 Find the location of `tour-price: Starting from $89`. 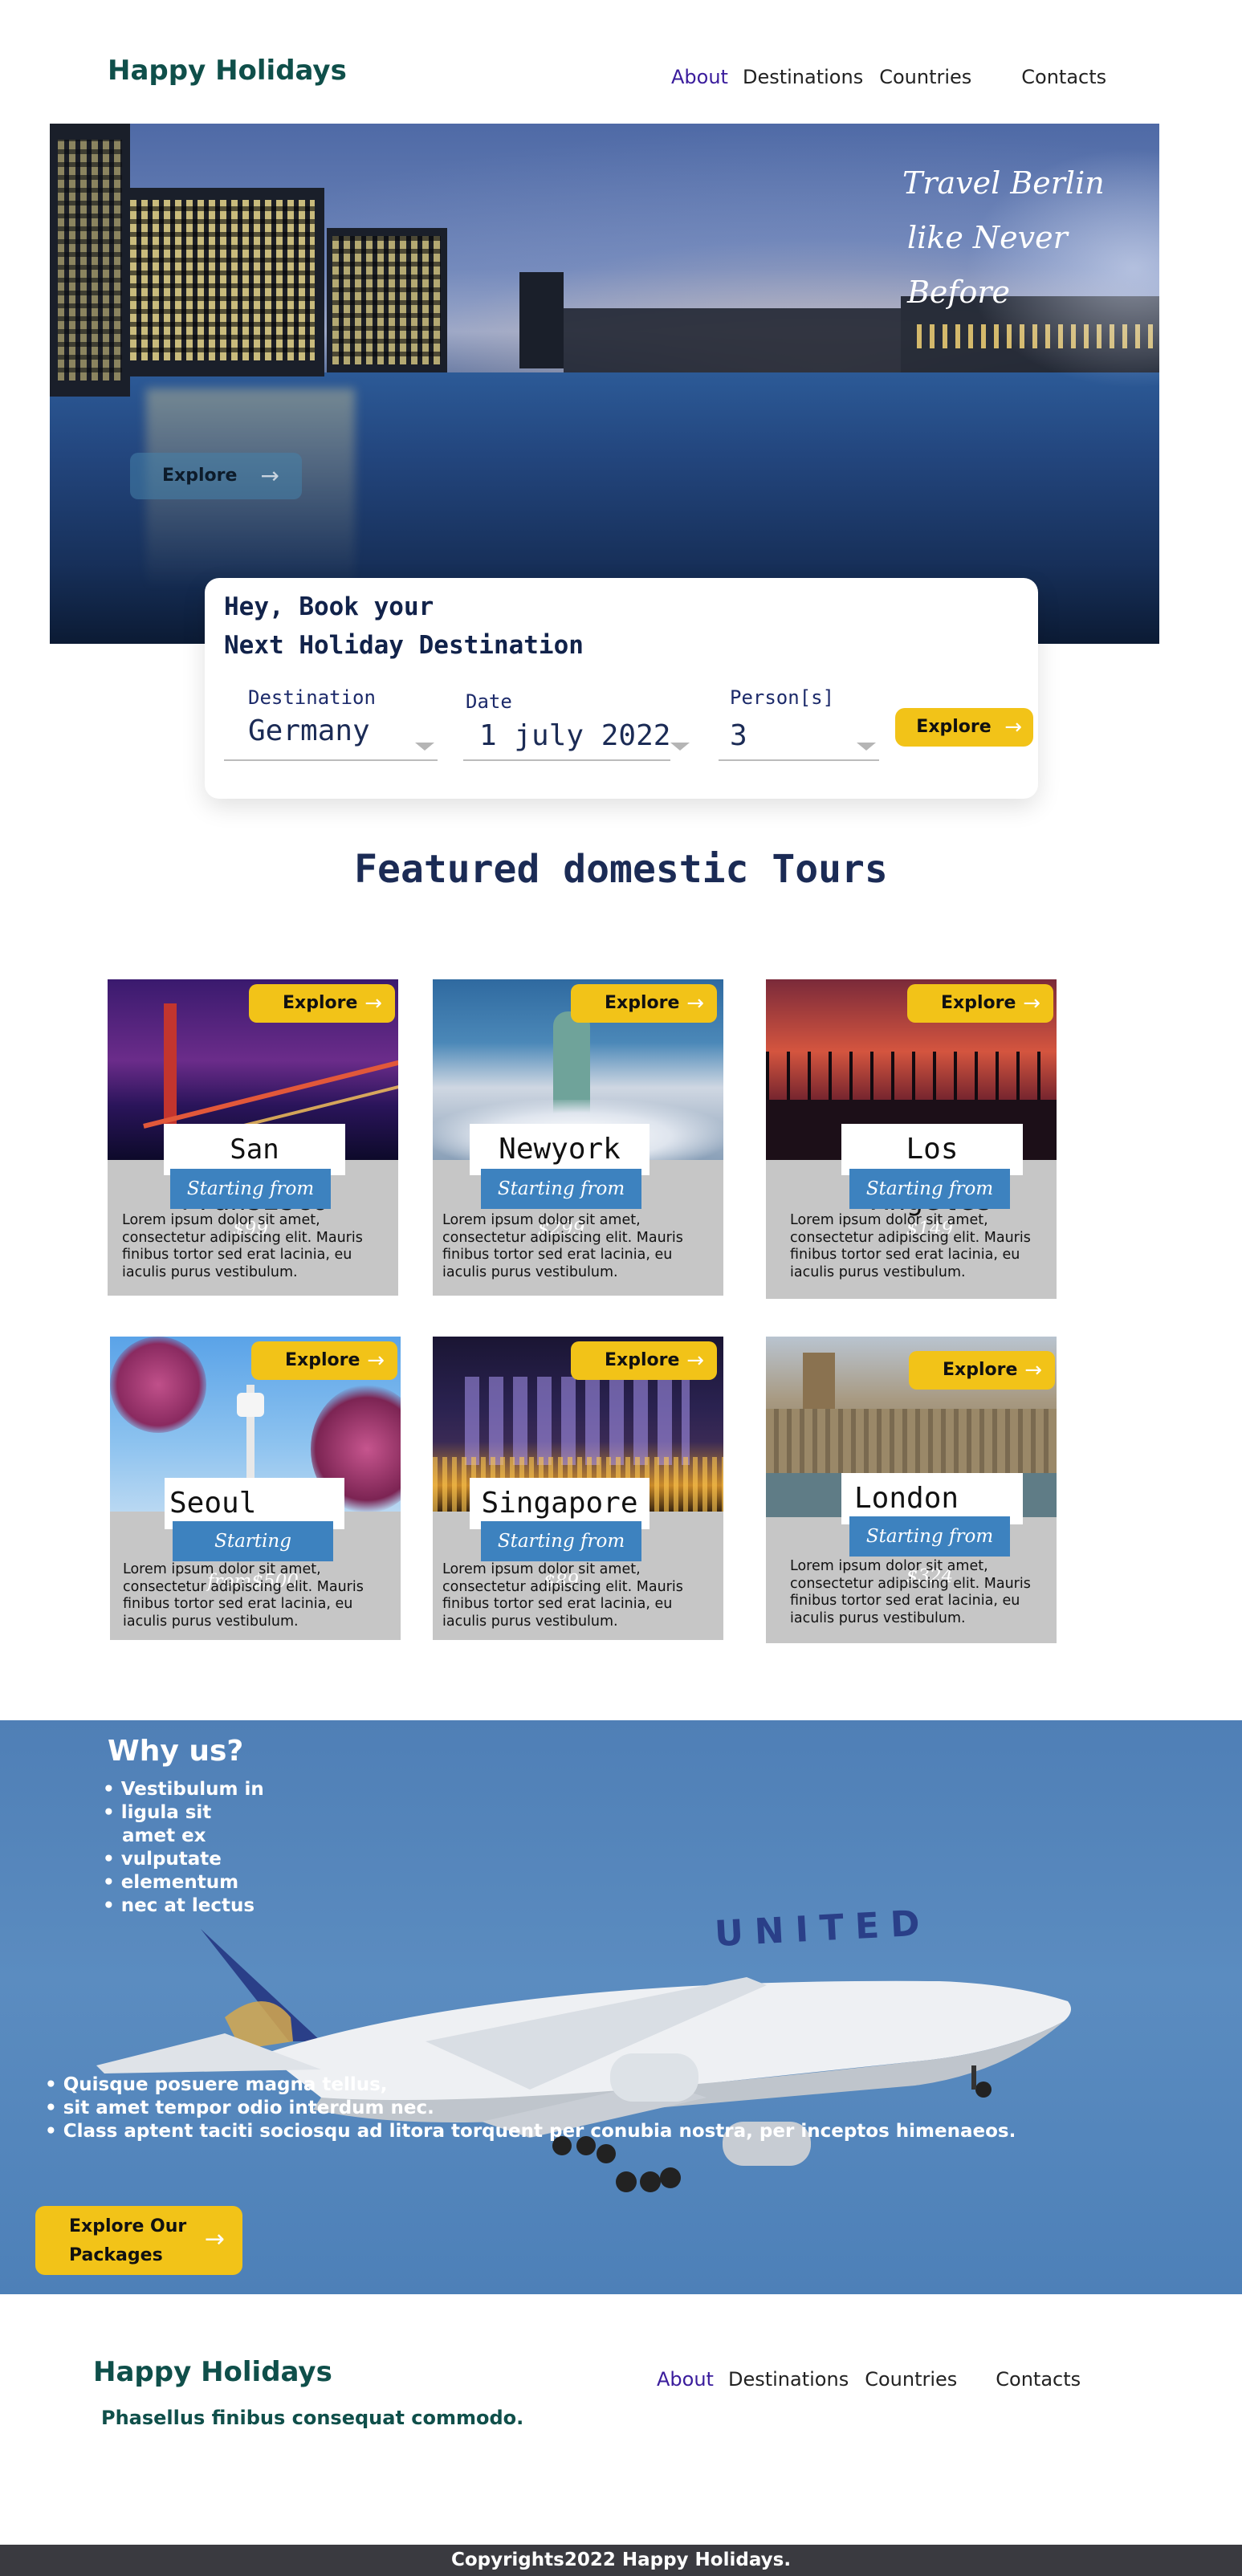

tour-price: Starting from $89 is located at coordinates (561, 1556).